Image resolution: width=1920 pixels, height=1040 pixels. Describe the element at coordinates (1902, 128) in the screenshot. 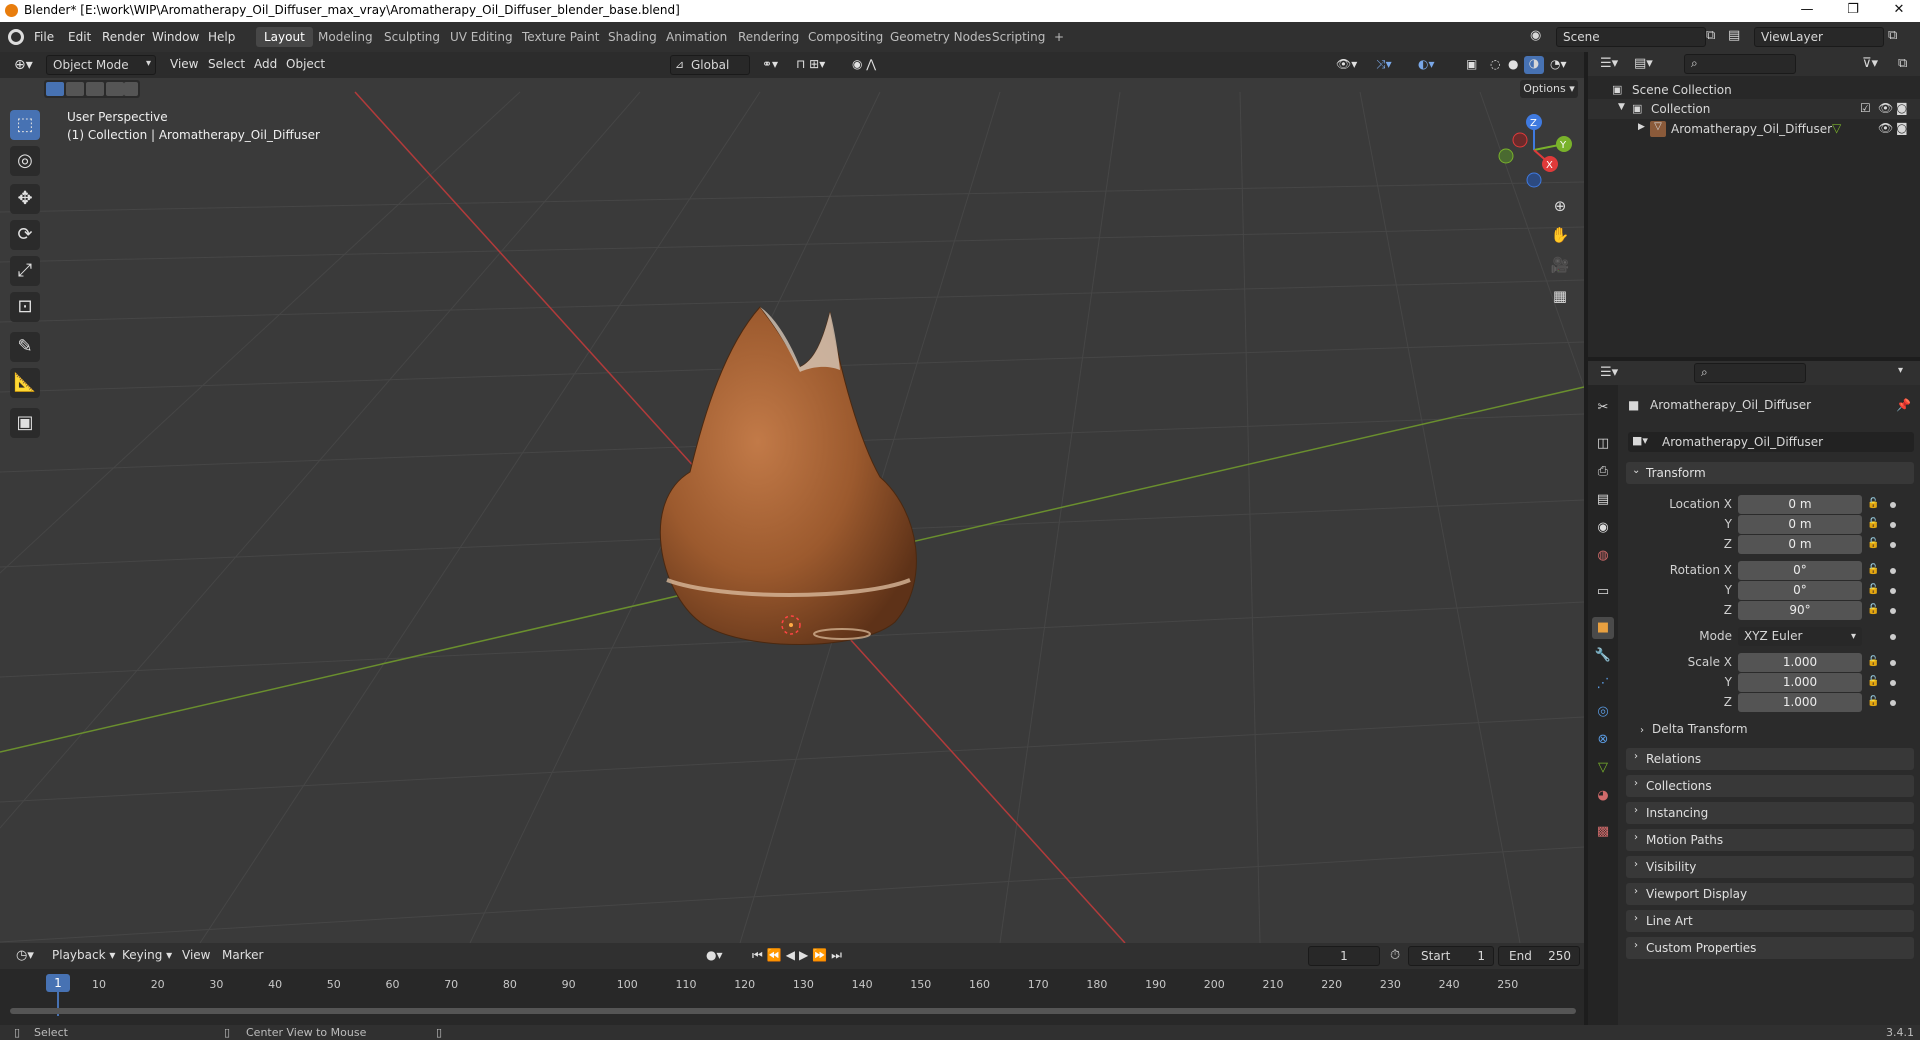

I see `camera-icon: ◙` at that location.